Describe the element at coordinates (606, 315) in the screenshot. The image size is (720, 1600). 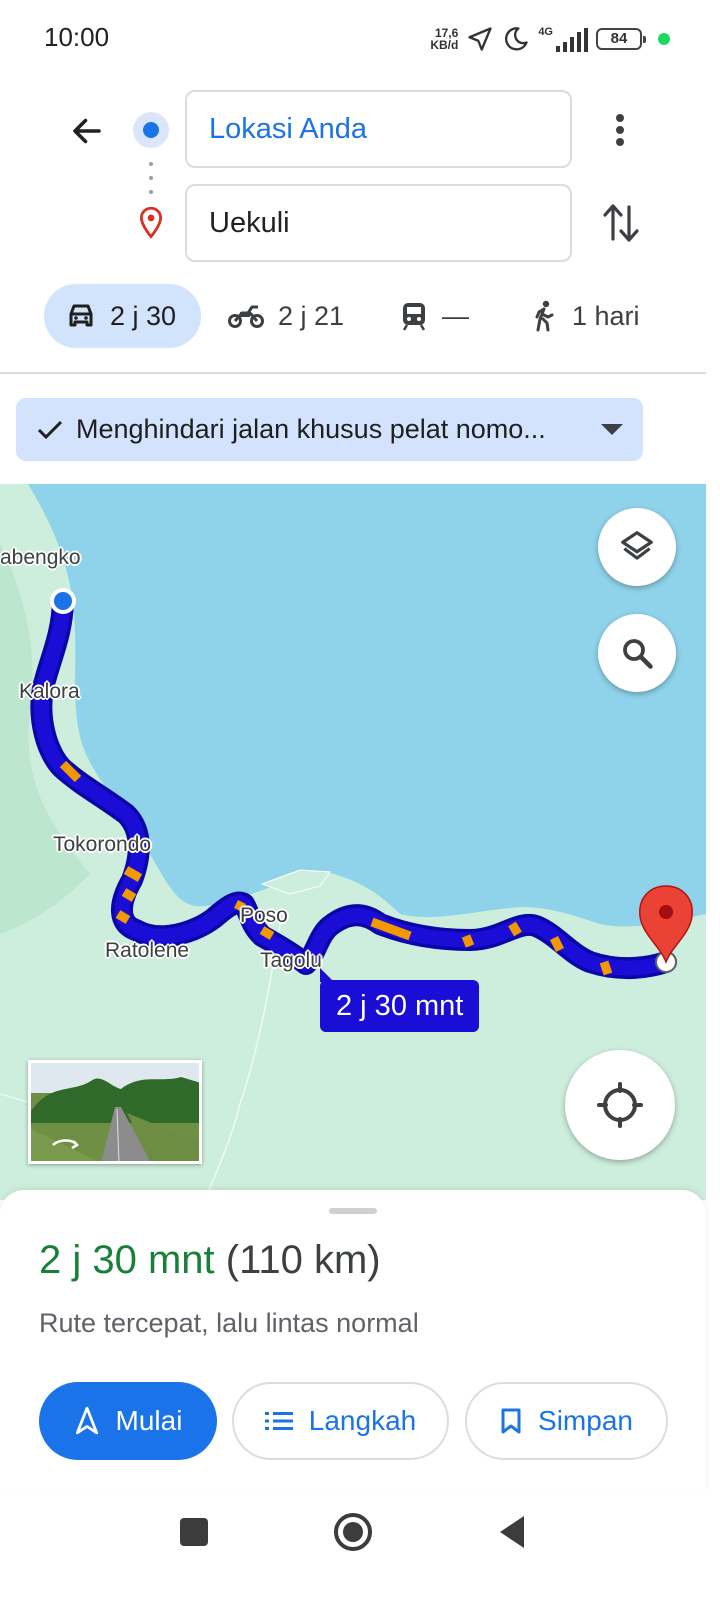
I see `tab-walking-label: 1 hari` at that location.